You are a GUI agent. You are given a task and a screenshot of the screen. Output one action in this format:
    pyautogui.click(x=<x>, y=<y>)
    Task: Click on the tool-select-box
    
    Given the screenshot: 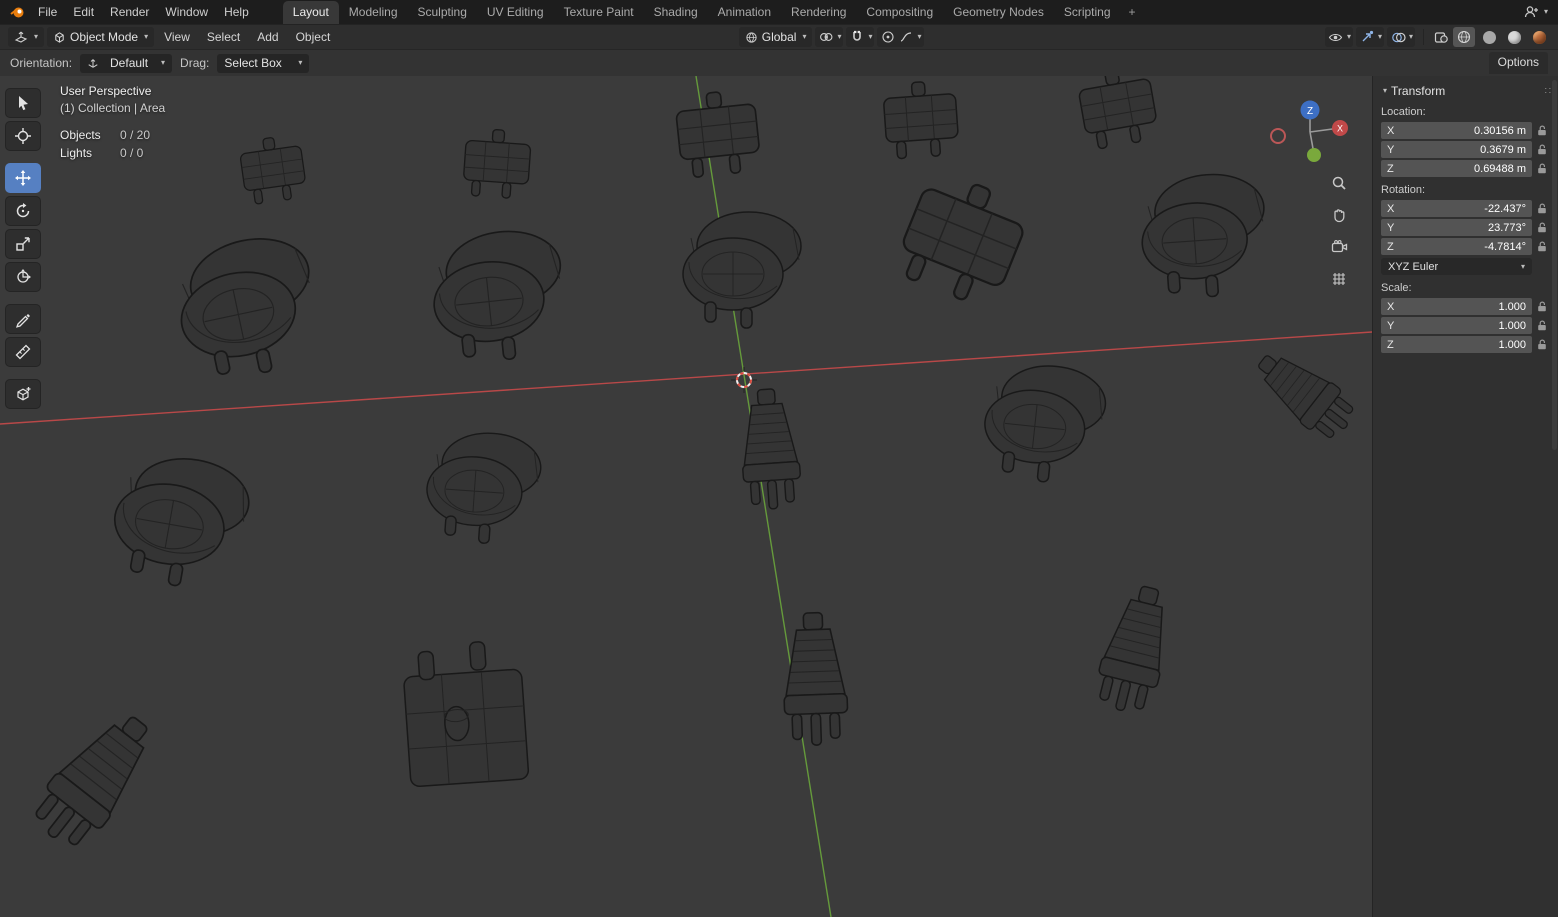 What is the action you would take?
    pyautogui.click(x=23, y=103)
    